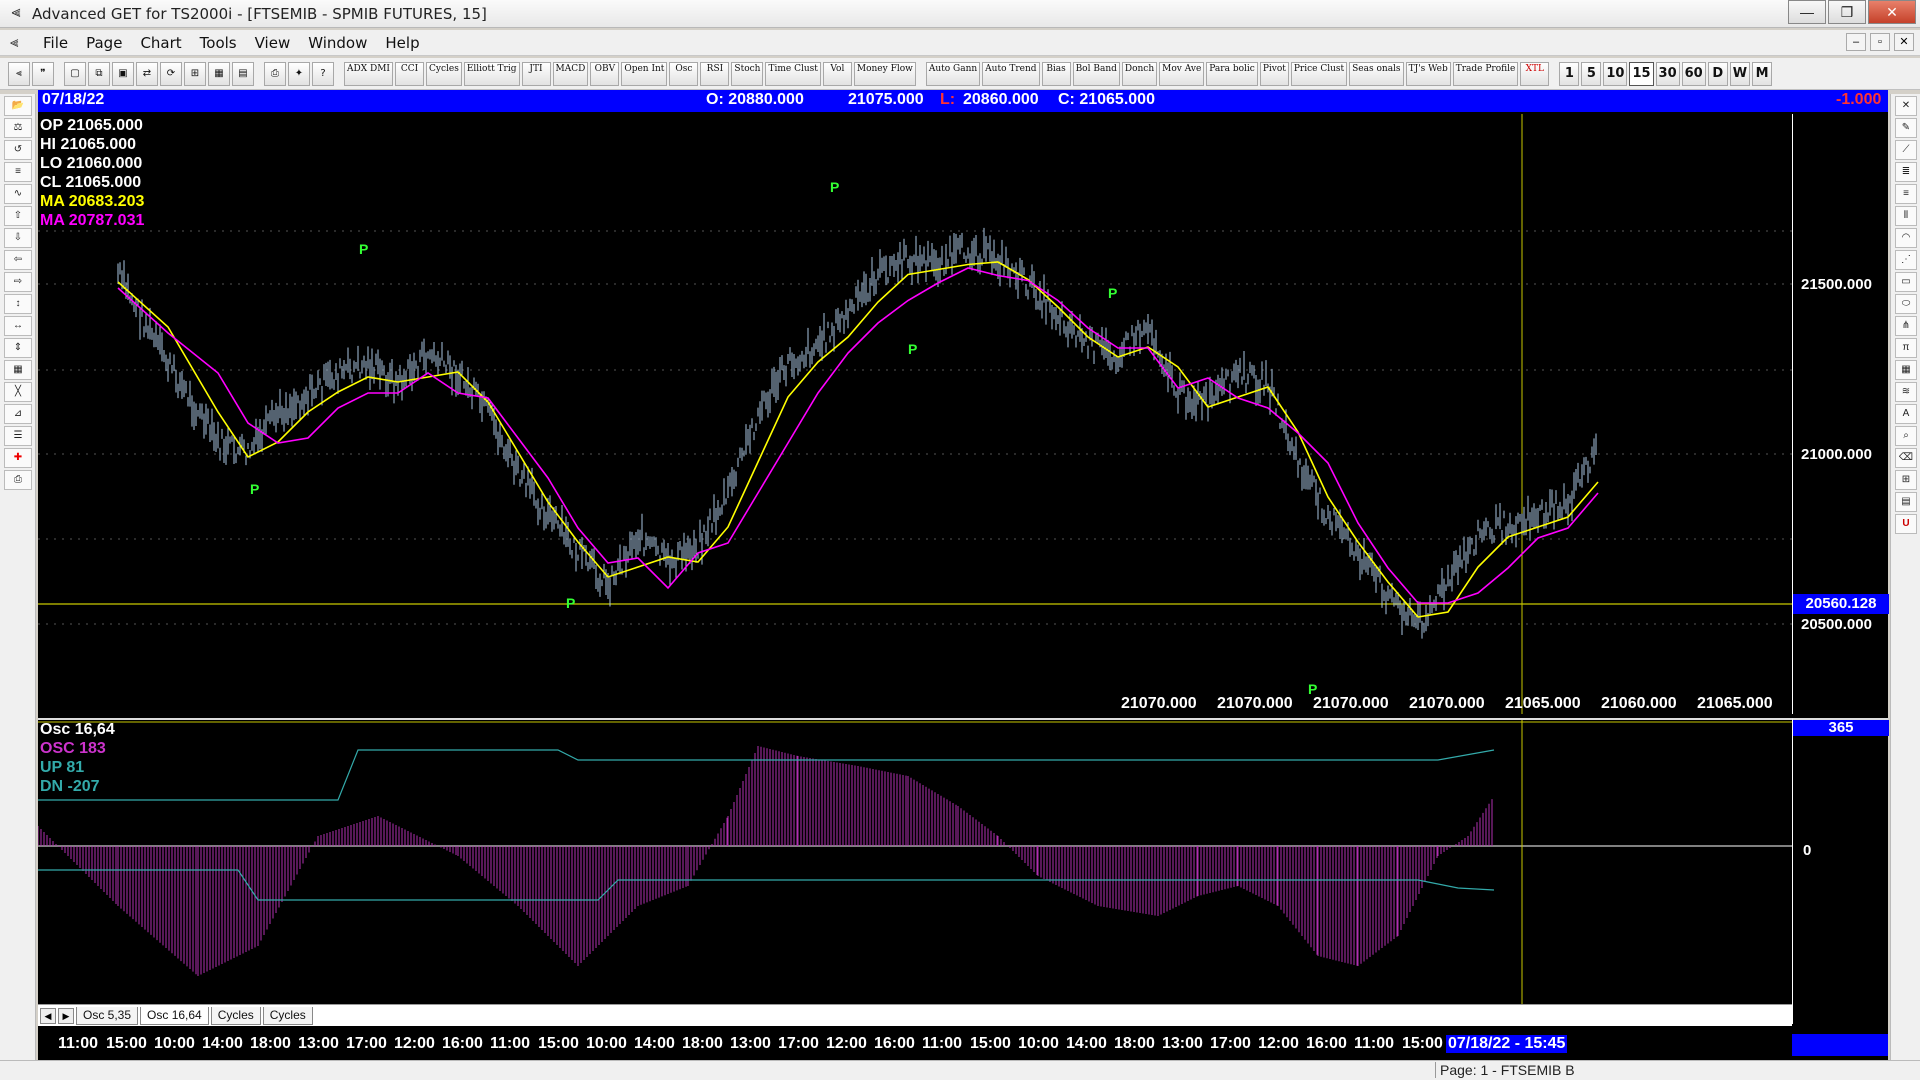  I want to click on link-icon: ⇄, so click(147, 73).